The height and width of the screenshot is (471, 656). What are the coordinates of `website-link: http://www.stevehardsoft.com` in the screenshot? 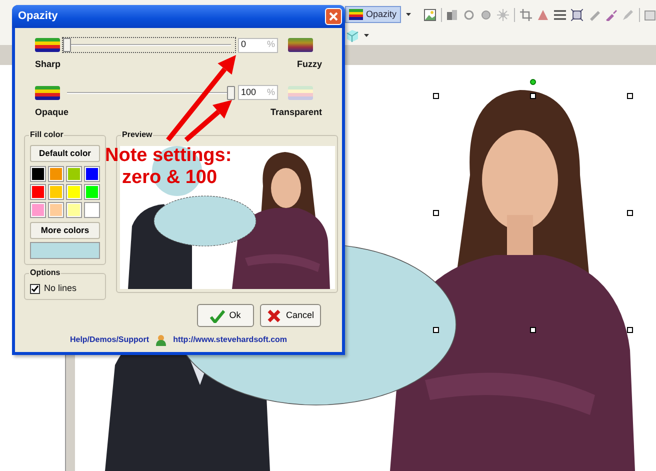 It's located at (230, 340).